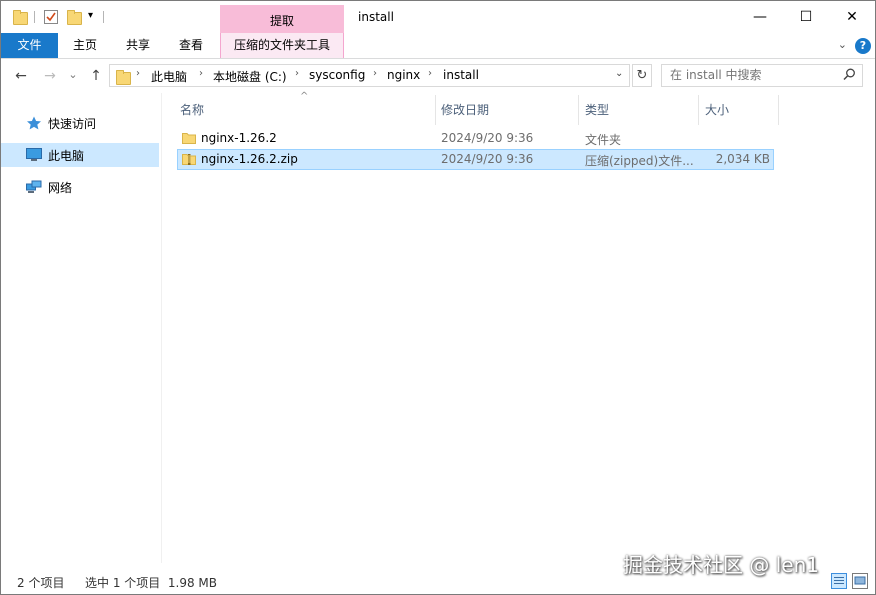 This screenshot has width=876, height=595. Describe the element at coordinates (860, 581) in the screenshot. I see `large-icons-view-icon` at that location.